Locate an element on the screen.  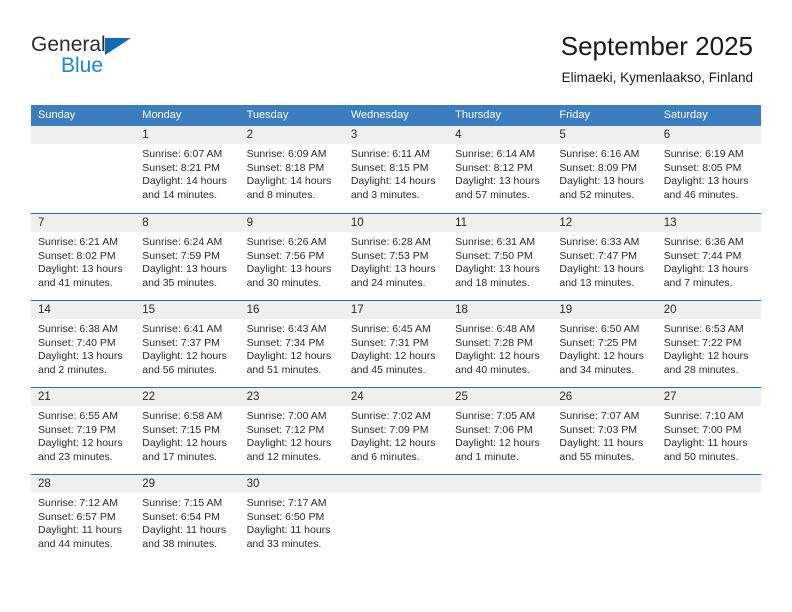
sunset-text: Sunset: 8:09 PM is located at coordinates (598, 167).